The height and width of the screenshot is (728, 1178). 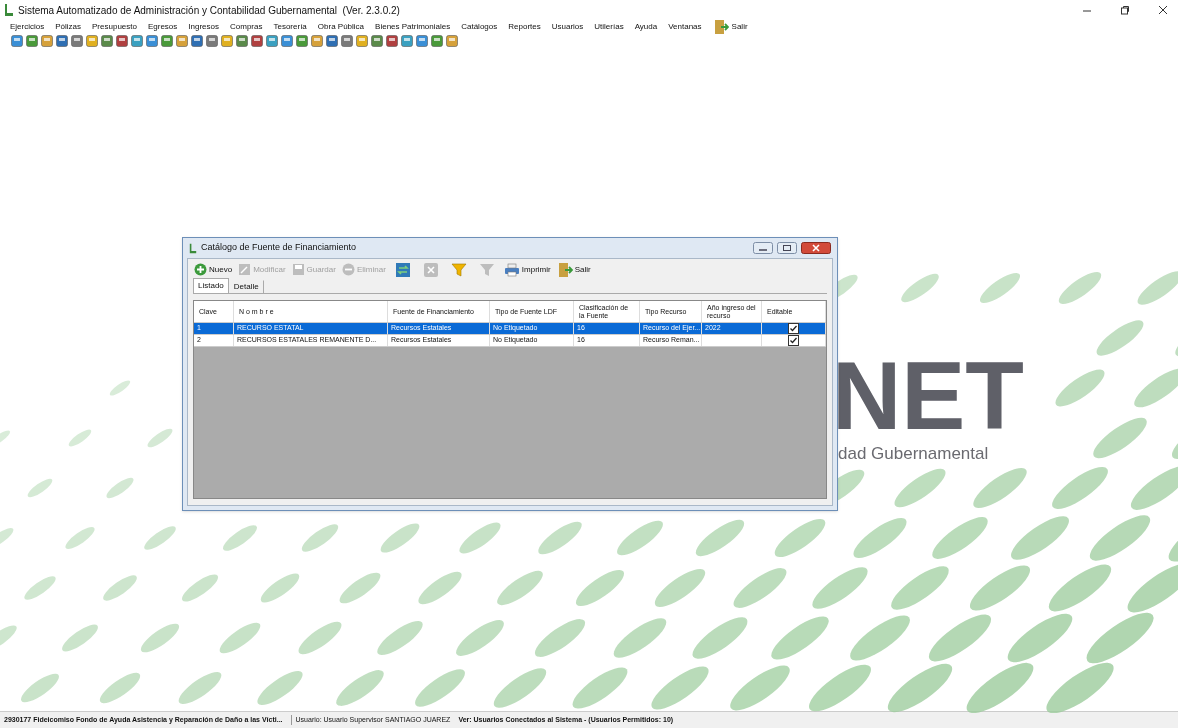 I want to click on menu-item: Ventanas, so click(x=685, y=26).